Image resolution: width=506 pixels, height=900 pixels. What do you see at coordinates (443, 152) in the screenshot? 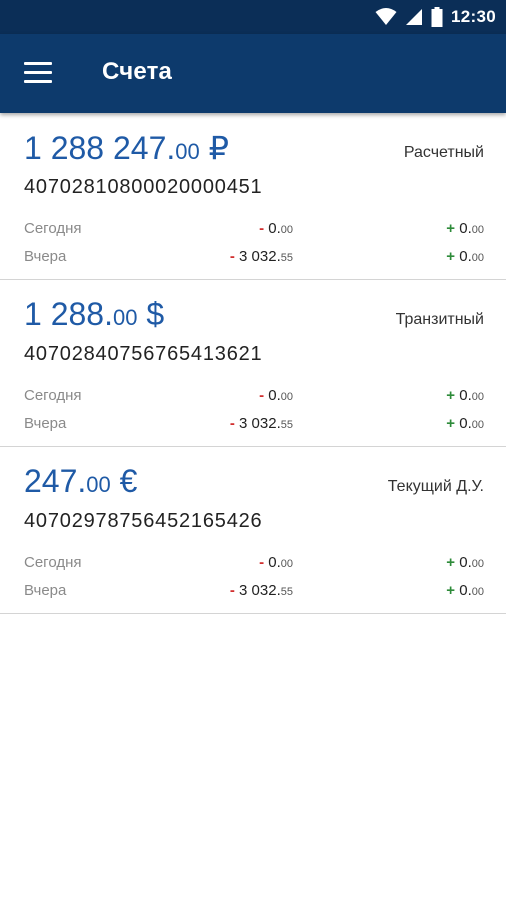
I see `account-type: Расчетный` at bounding box center [443, 152].